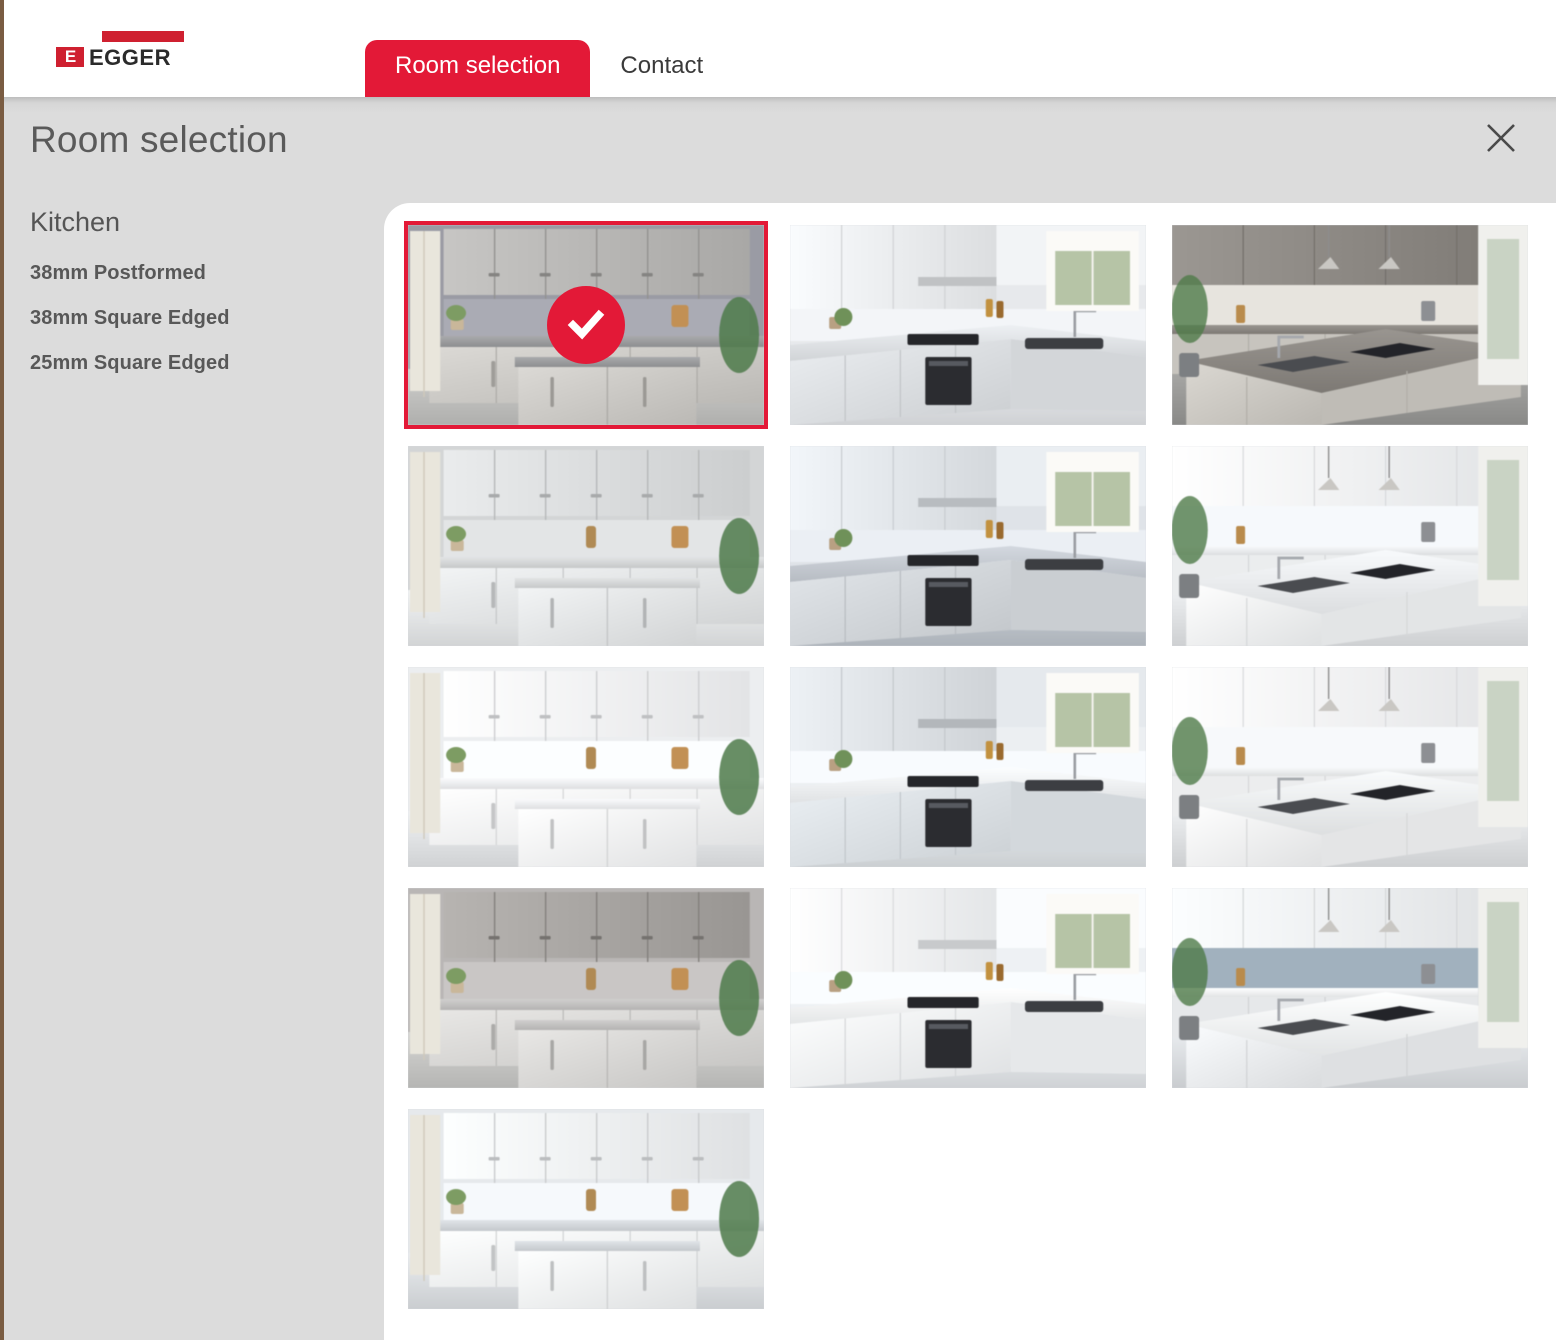 The image size is (1556, 1340). What do you see at coordinates (1501, 138) in the screenshot?
I see `close-icon` at bounding box center [1501, 138].